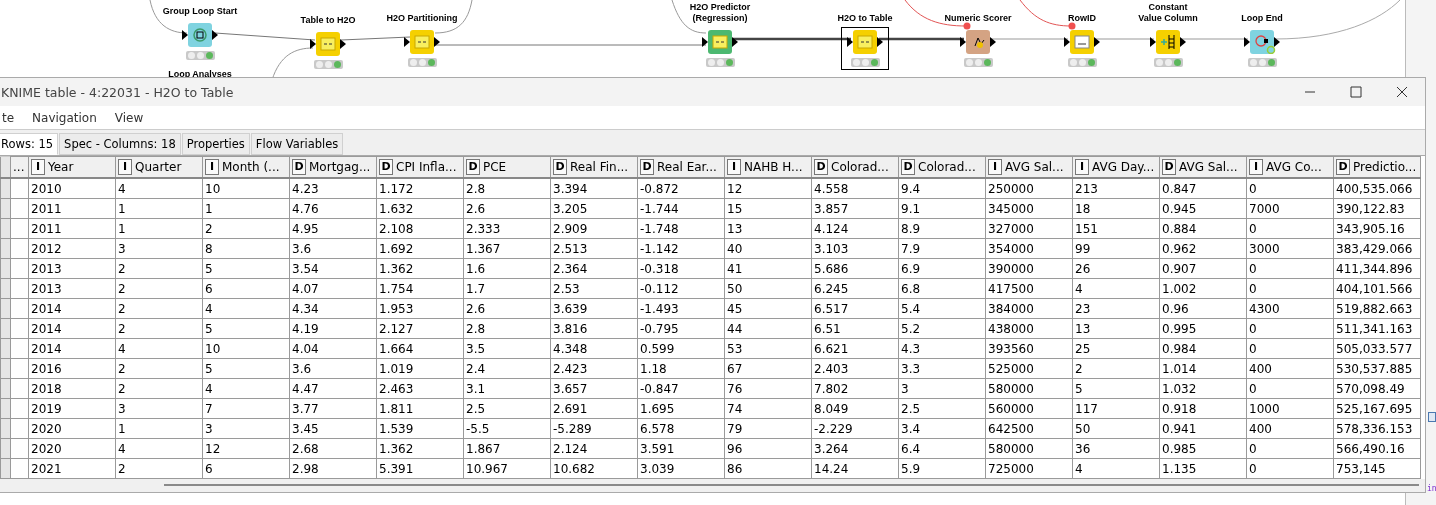  What do you see at coordinates (72, 288) in the screenshot?
I see `table-cell: 2013` at bounding box center [72, 288].